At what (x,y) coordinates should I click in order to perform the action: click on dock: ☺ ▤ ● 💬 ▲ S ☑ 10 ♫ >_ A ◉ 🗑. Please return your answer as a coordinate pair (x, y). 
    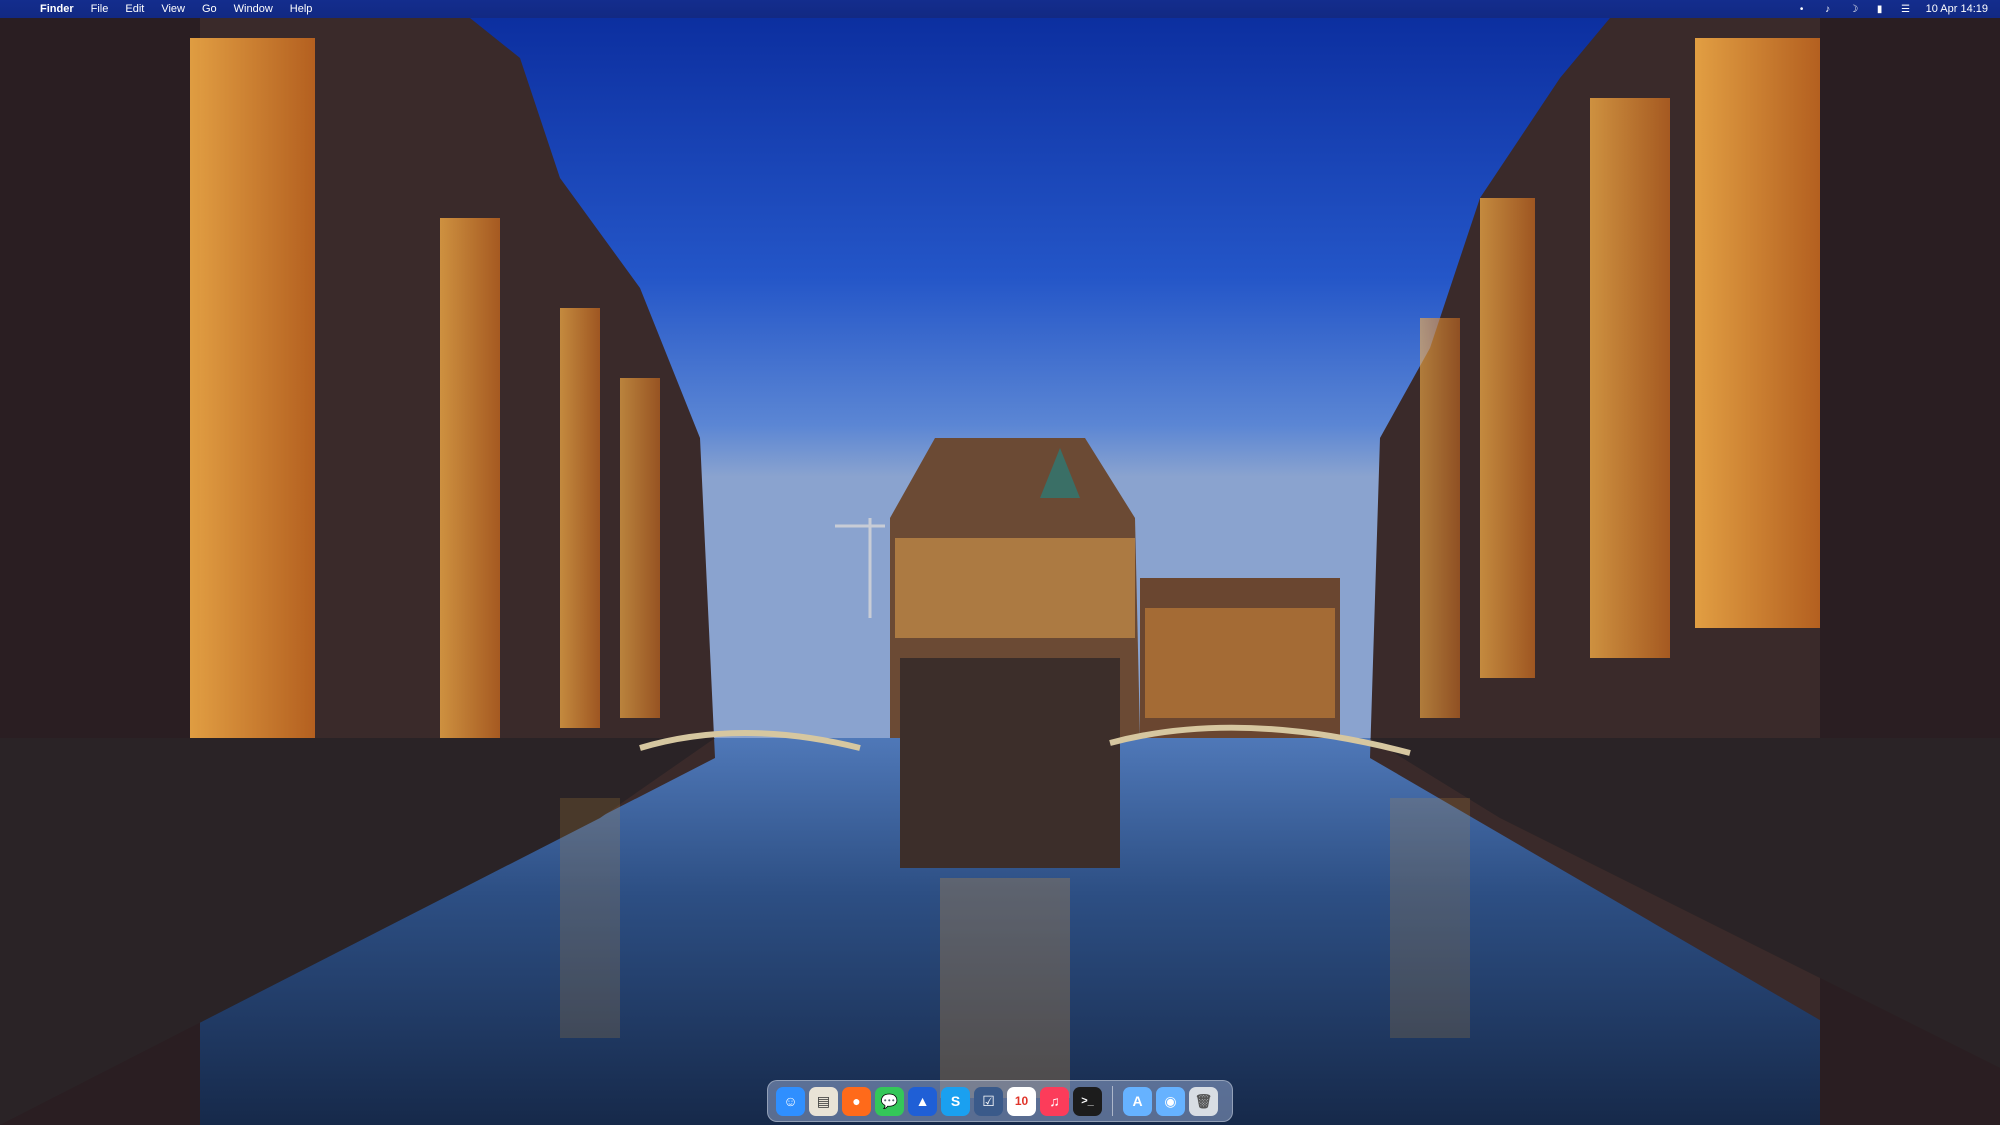
    Looking at the image, I should click on (1000, 1101).